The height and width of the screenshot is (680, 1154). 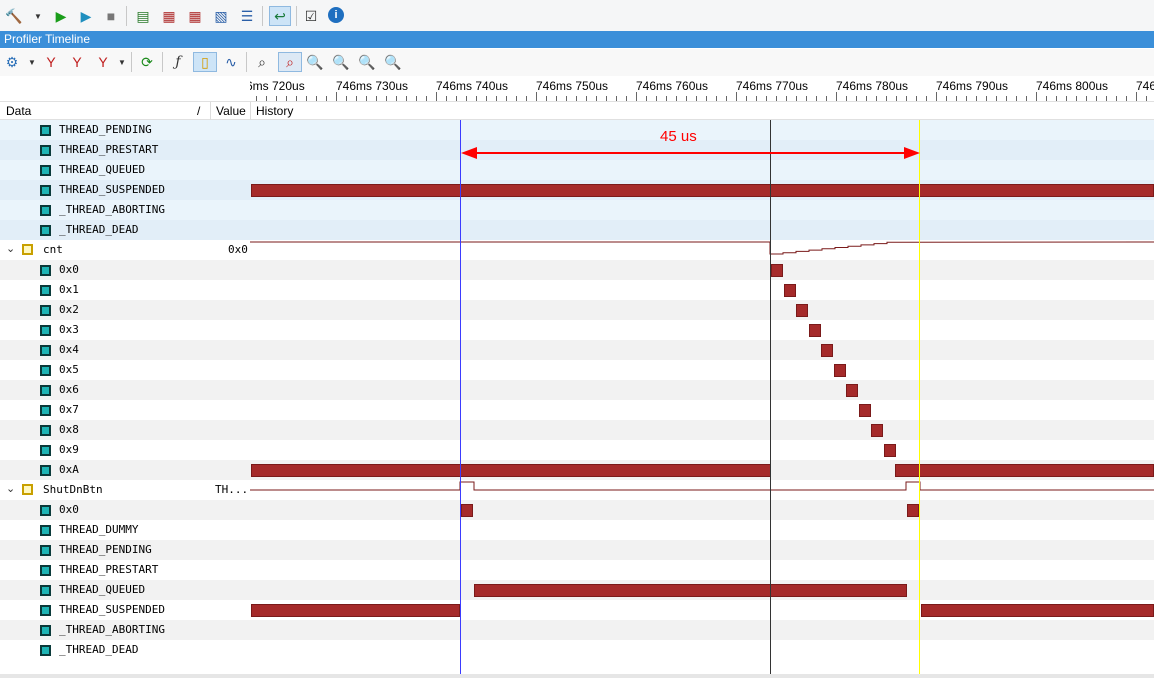 I want to click on ruler-label: 746ms 800us, so click(x=1072, y=86).